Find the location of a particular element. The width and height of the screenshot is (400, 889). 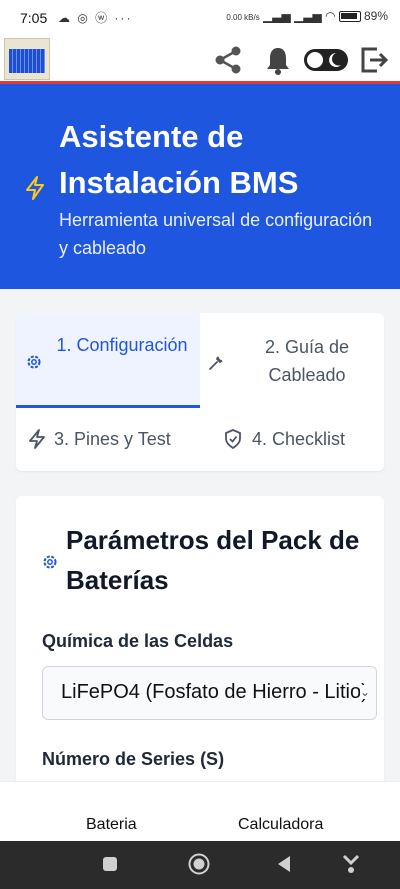

tab-label: 2. Guía de Cableado is located at coordinates (307, 361).